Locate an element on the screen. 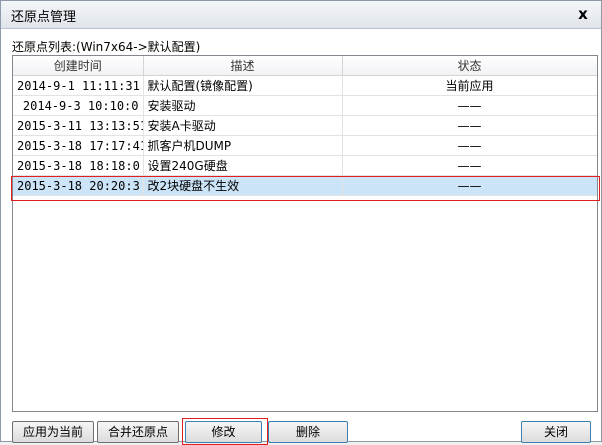  cell-created-time: 2015-3-18 18:18:0 is located at coordinates (78, 165).